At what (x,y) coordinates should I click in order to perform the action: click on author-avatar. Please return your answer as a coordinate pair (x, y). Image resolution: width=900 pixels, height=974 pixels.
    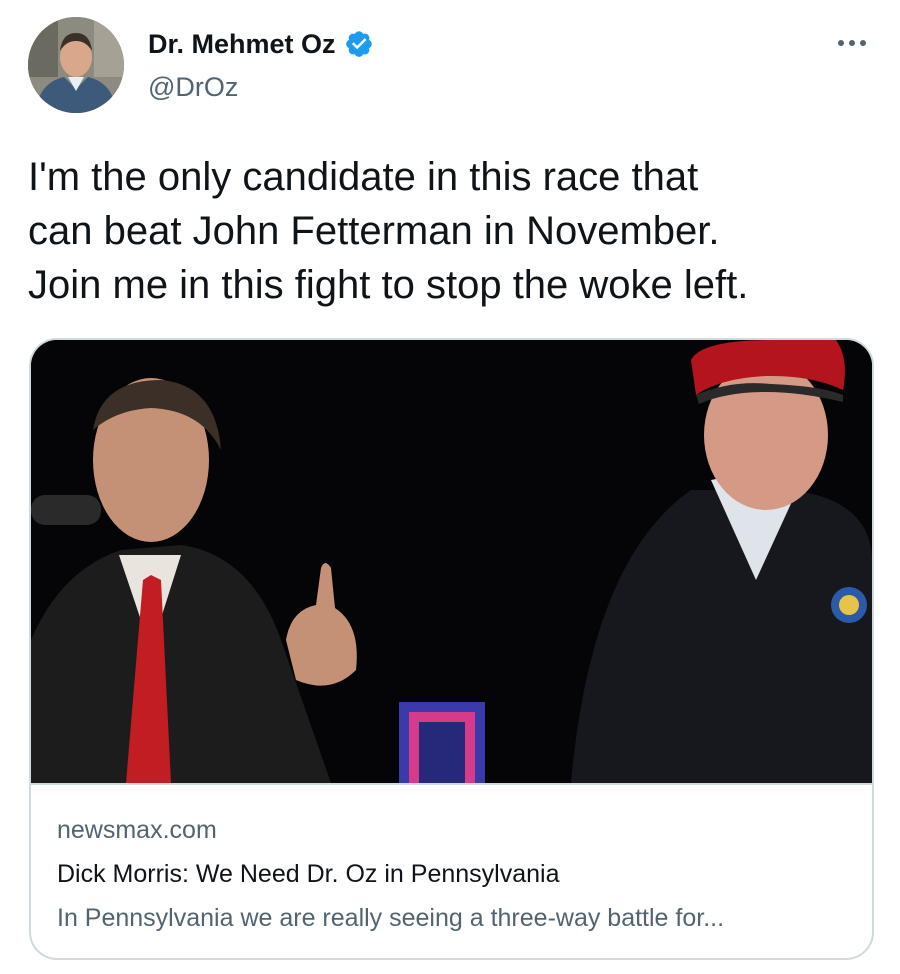
    Looking at the image, I should click on (76, 65).